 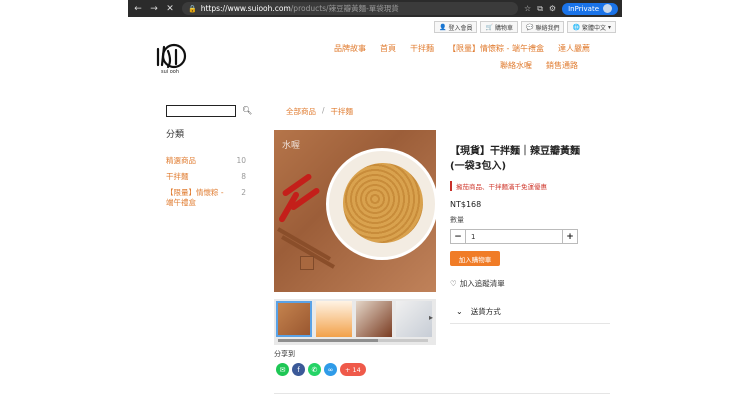 What do you see at coordinates (344, 8) in the screenshot?
I see `url-path: /products/辣豆瓣黃麵-單袋現貨` at bounding box center [344, 8].